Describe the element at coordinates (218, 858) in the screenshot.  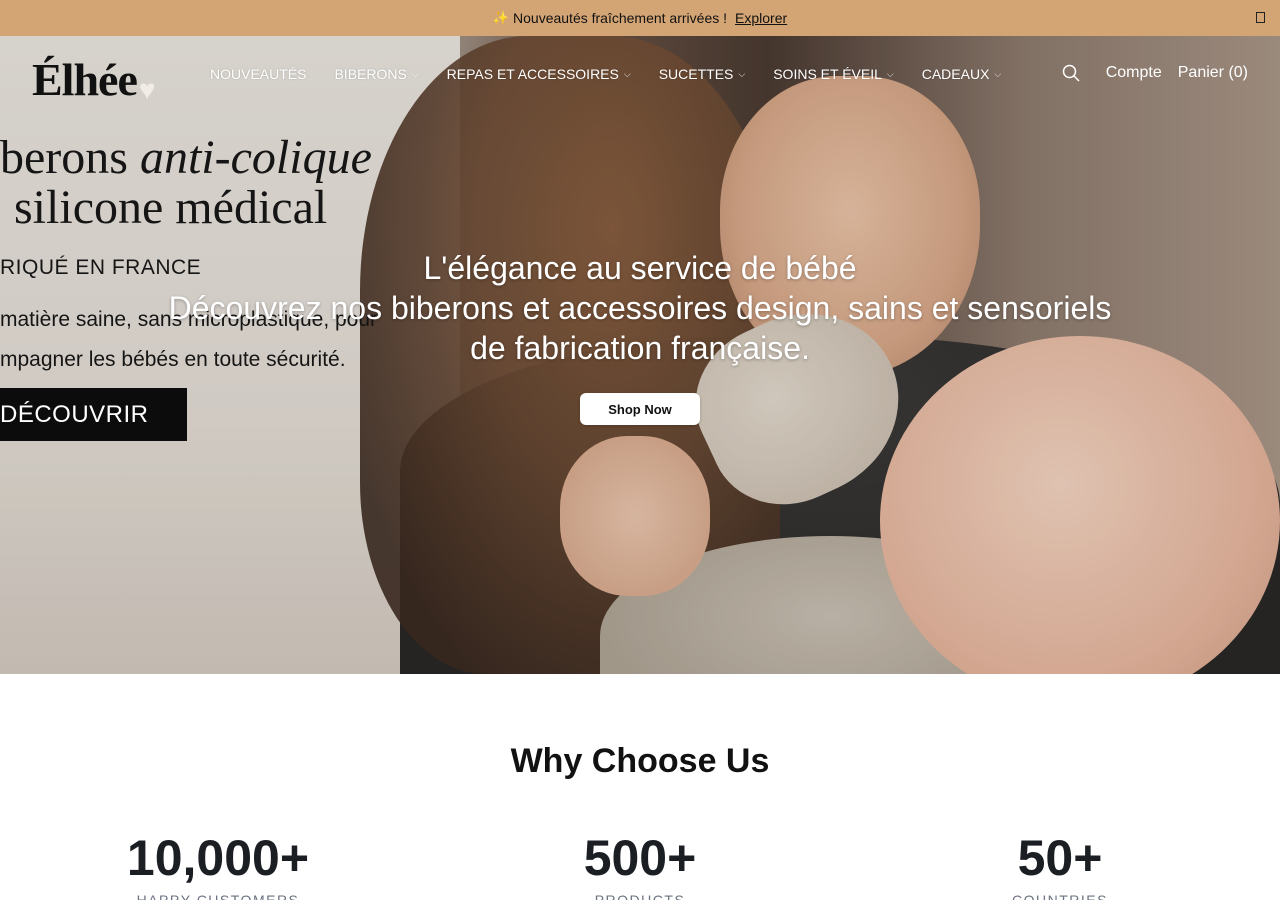
I see `stat-value: 10,000+` at that location.